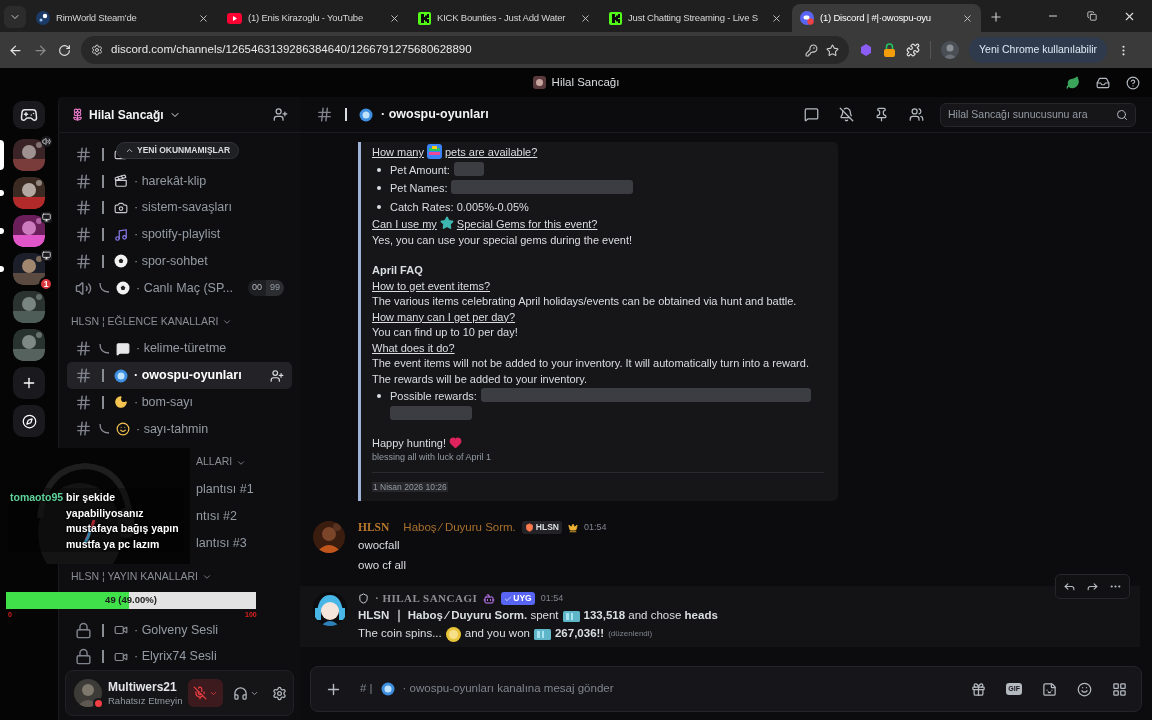 Image resolution: width=1152 pixels, height=720 pixels. What do you see at coordinates (374, 527) in the screenshot?
I see `author-name: HLSN` at bounding box center [374, 527].